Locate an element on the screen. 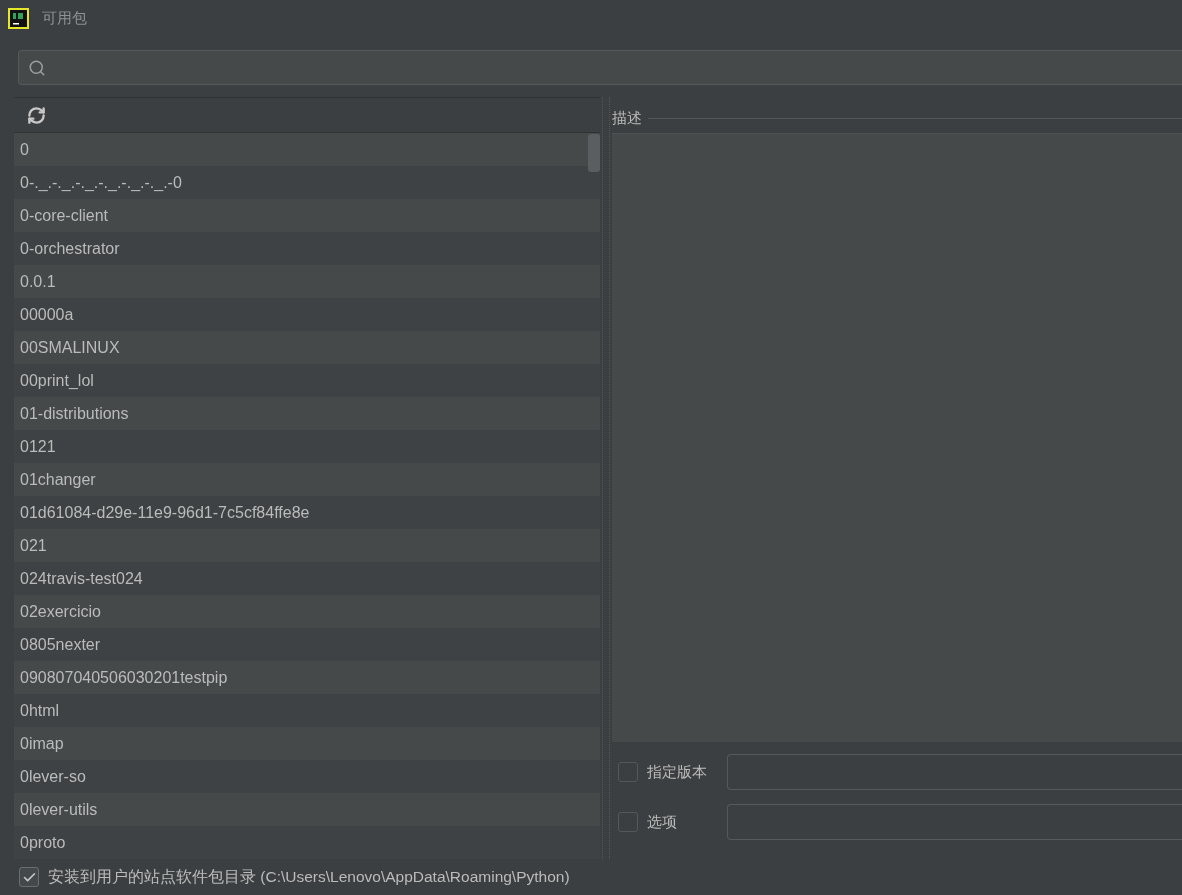 The width and height of the screenshot is (1182, 895). section-title: 描述 is located at coordinates (627, 117).